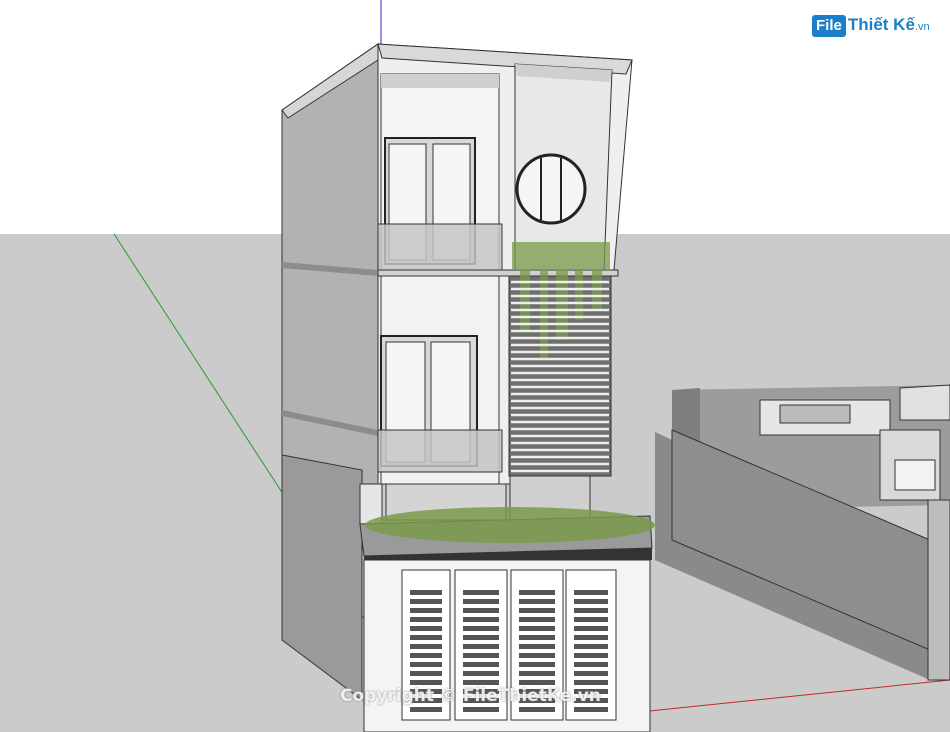 The image size is (950, 732). I want to click on logo-suffix: .vn, so click(922, 27).